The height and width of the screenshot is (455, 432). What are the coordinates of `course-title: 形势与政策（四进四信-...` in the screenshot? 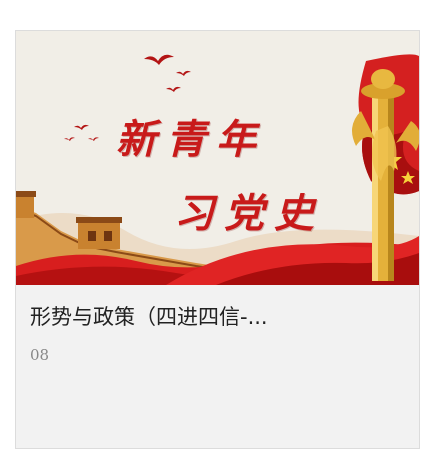 It's located at (217, 316).